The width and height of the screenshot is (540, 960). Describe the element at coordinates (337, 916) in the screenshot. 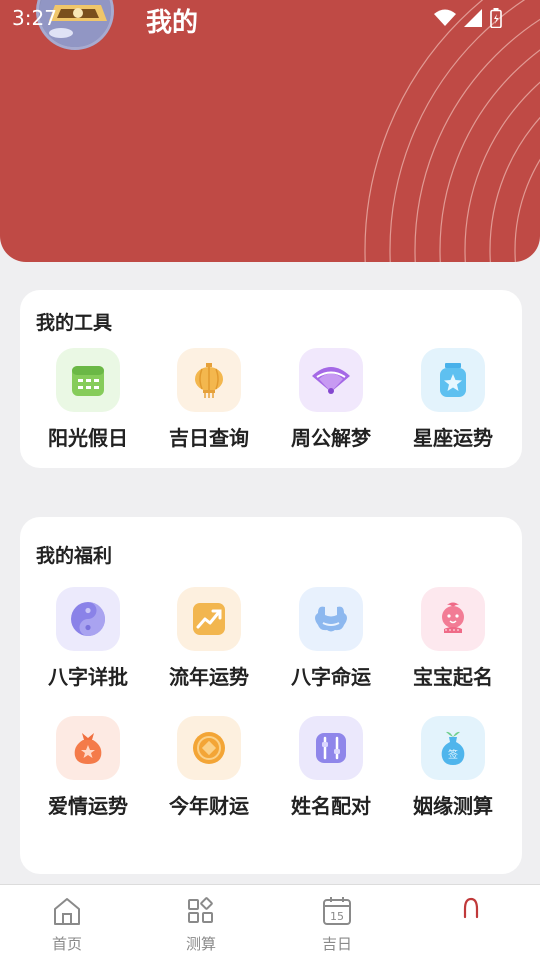

I see `svg-text: 15` at that location.